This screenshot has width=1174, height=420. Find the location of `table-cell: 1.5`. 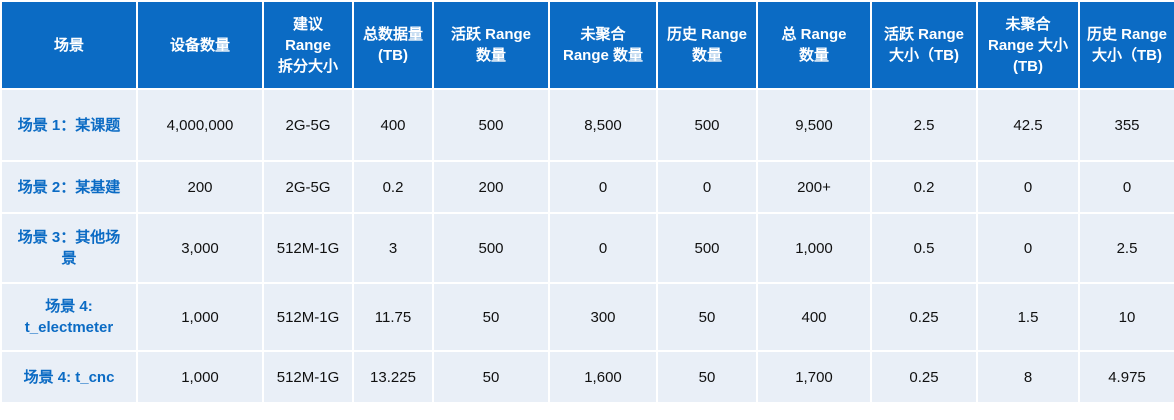

table-cell: 1.5 is located at coordinates (1028, 317).